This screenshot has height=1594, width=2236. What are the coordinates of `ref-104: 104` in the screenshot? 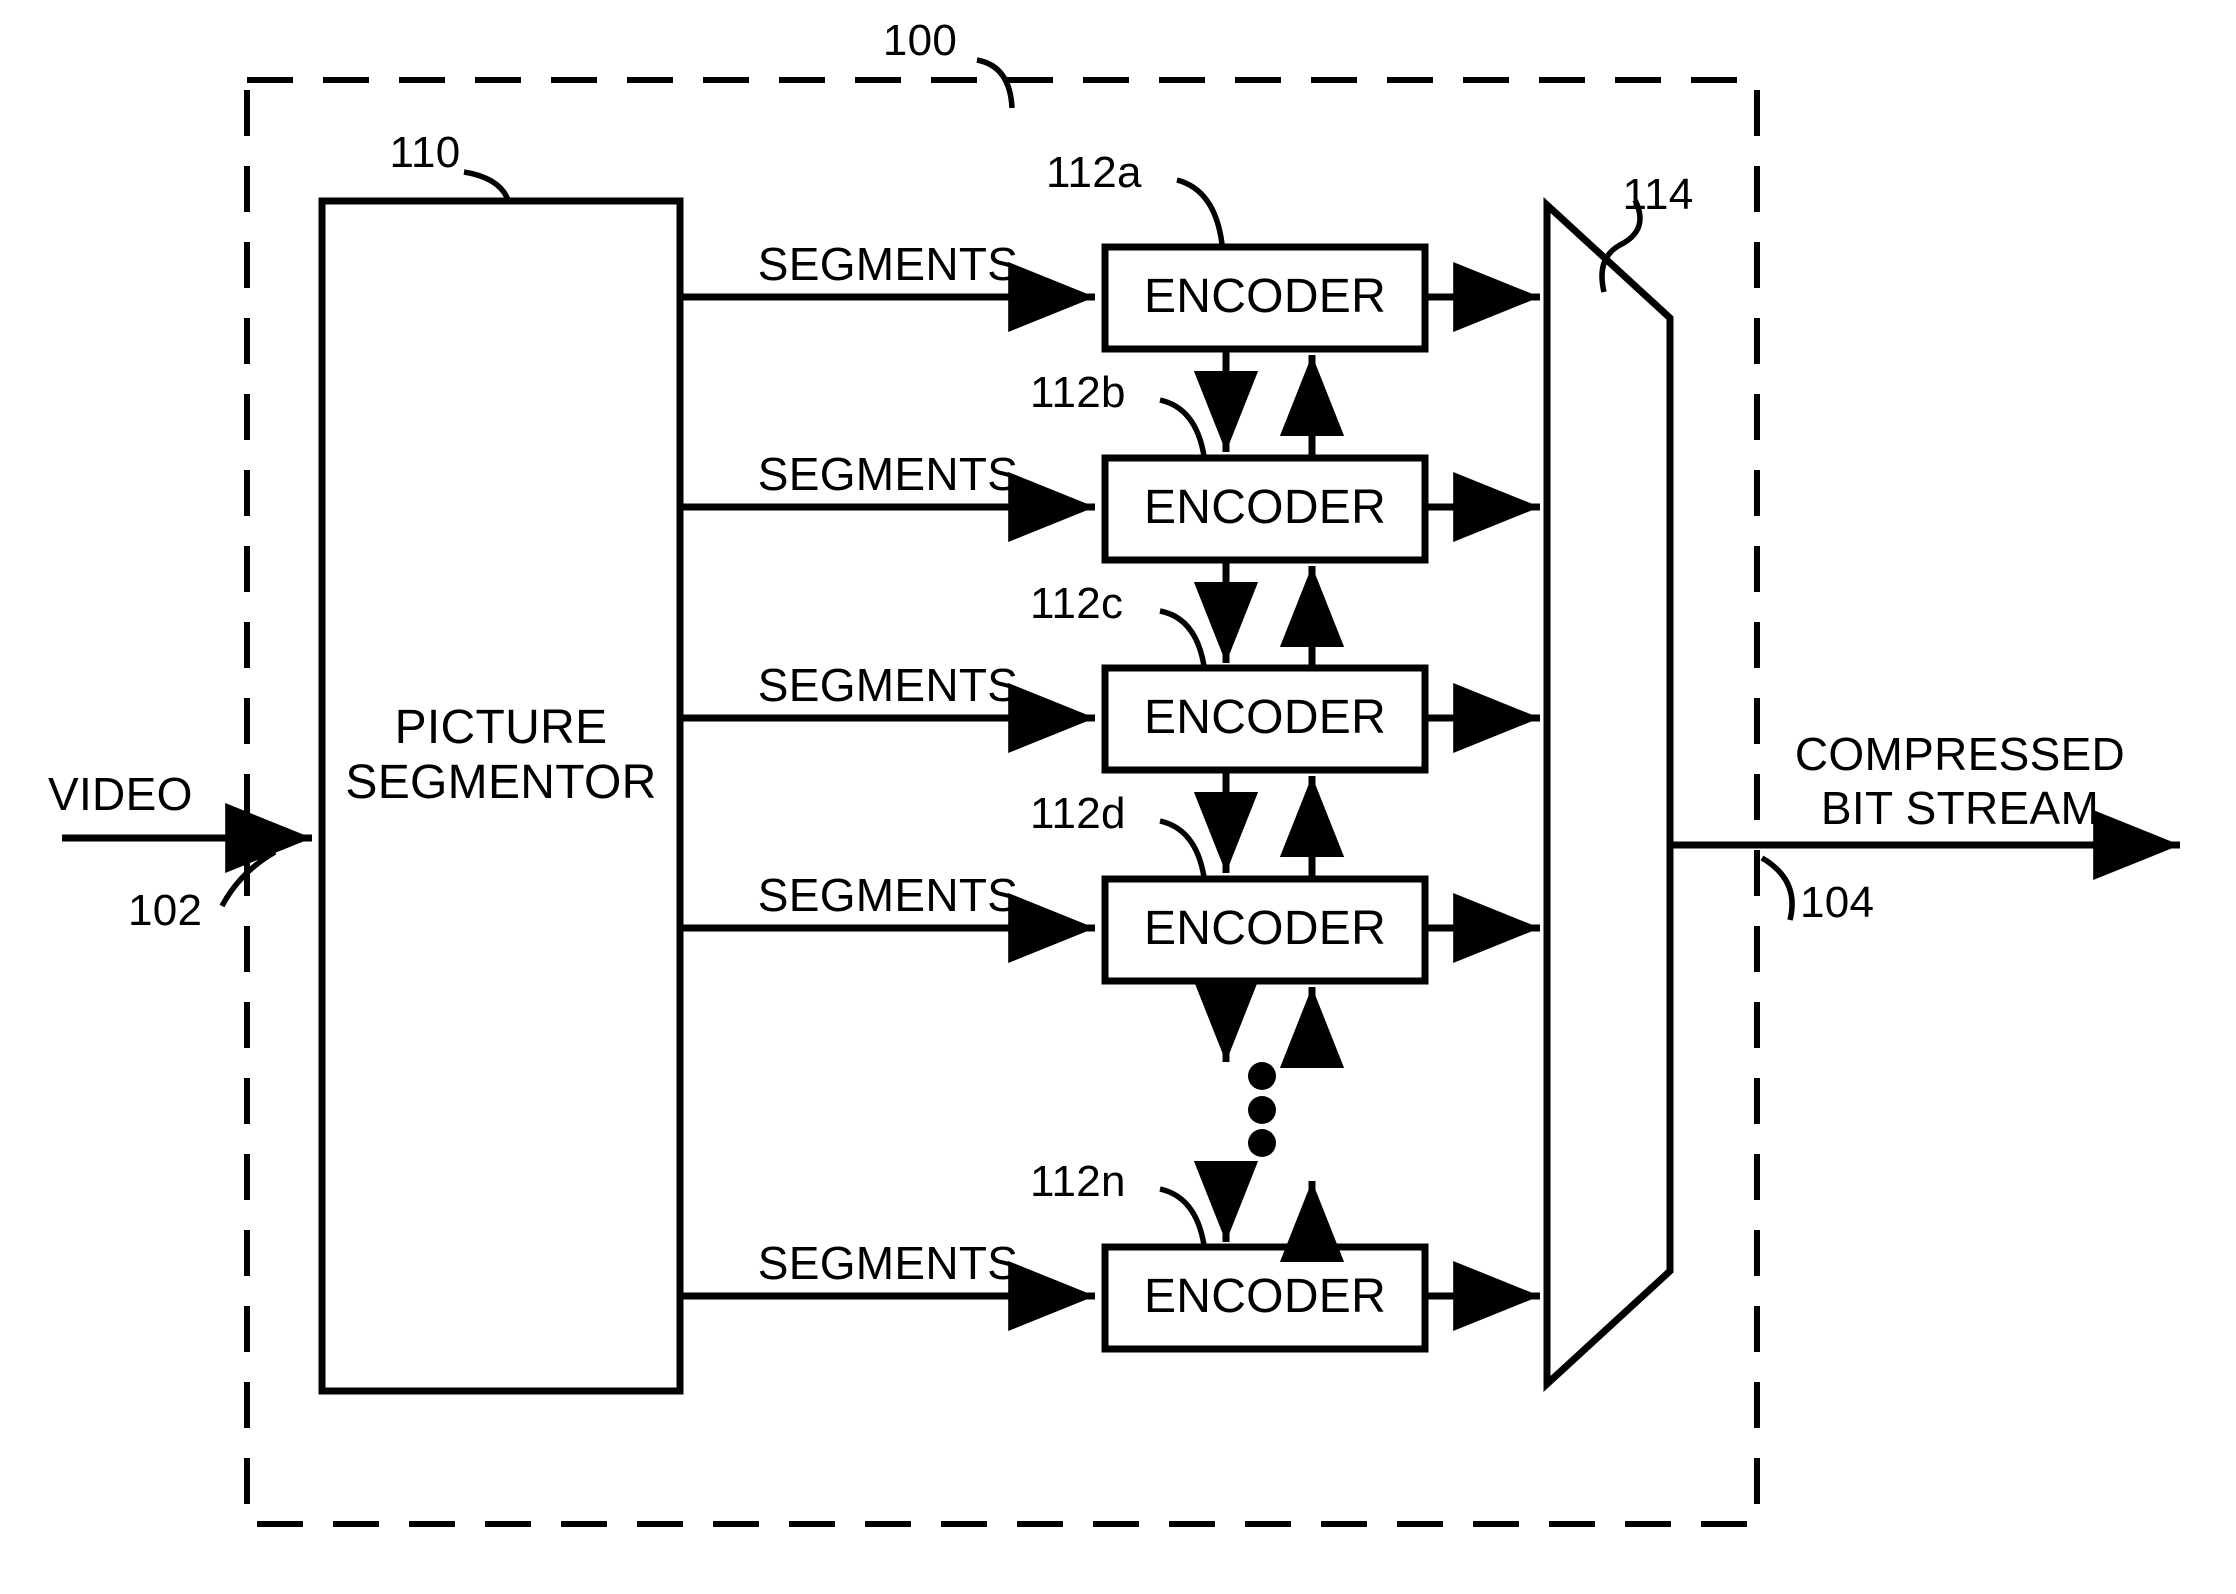 It's located at (1837, 902).